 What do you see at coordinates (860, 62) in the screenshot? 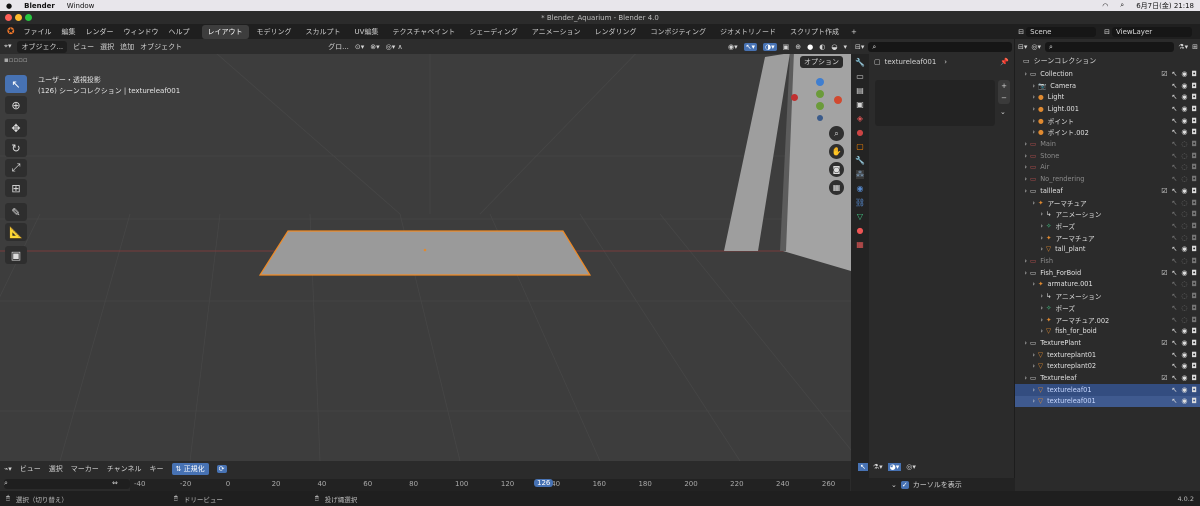
I see `tool-tab-icon: 🔧` at bounding box center [860, 62].